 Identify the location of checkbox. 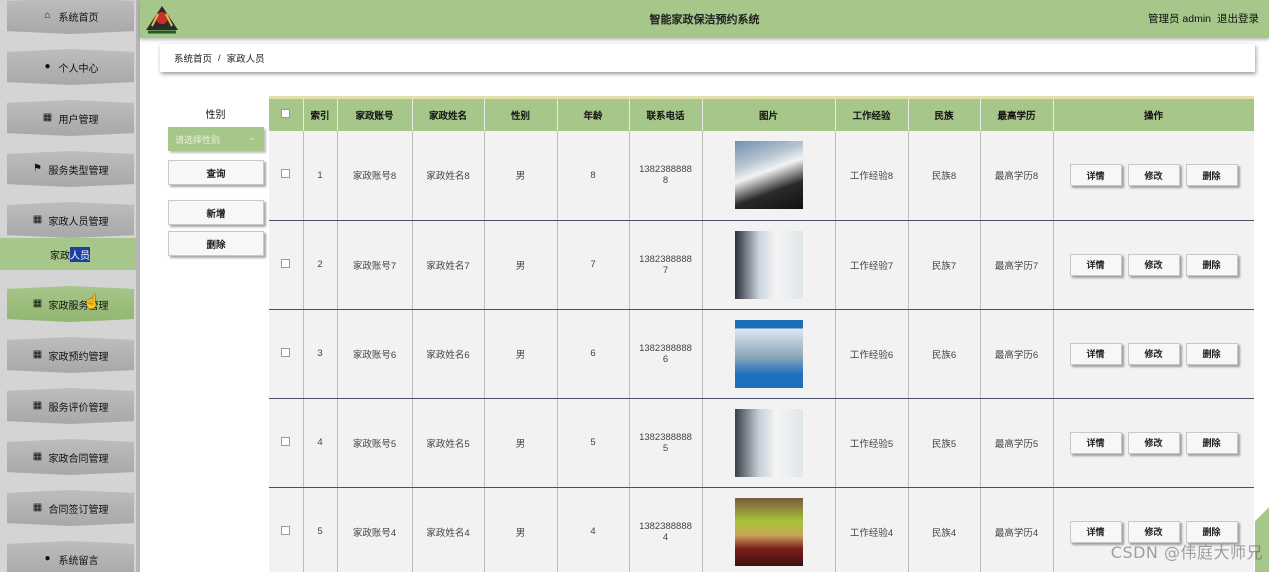
(286, 113).